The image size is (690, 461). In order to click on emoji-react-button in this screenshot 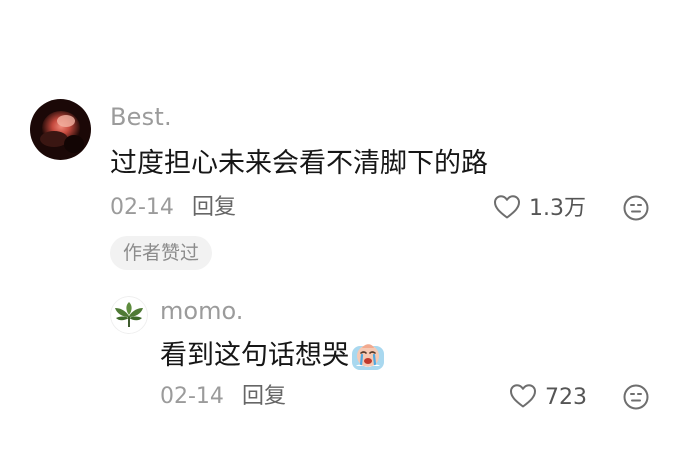, I will do `click(636, 208)`.